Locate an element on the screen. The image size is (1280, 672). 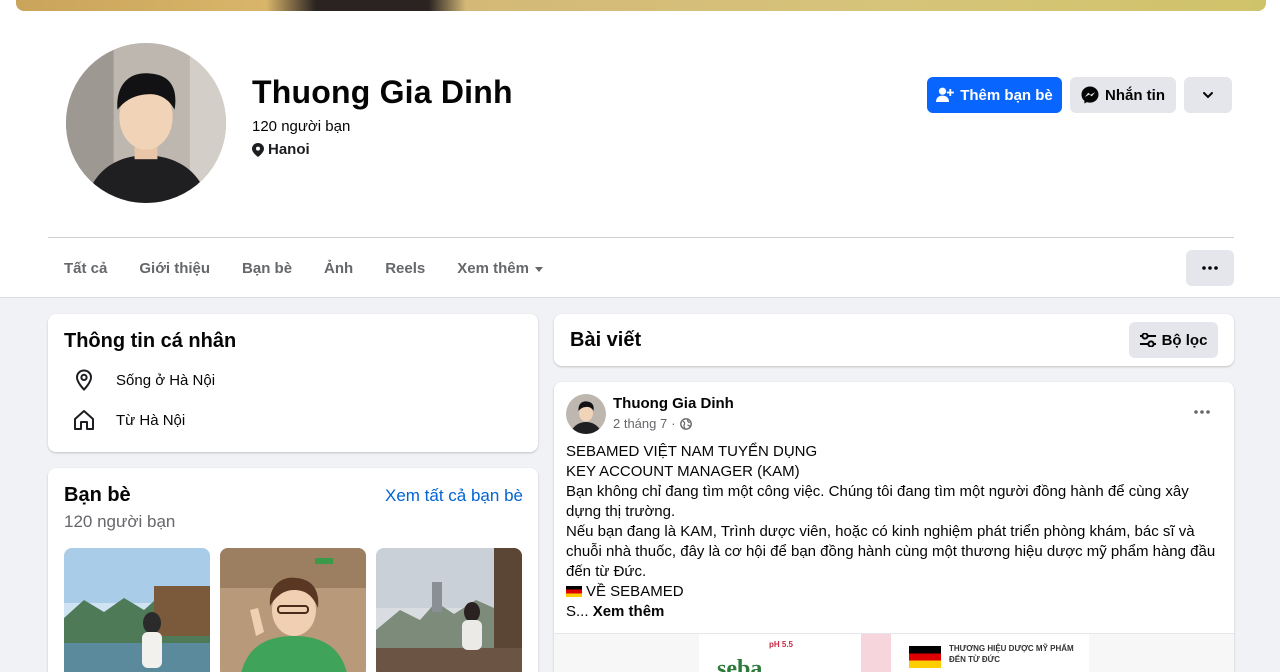
avatar-photo is located at coordinates (586, 414).